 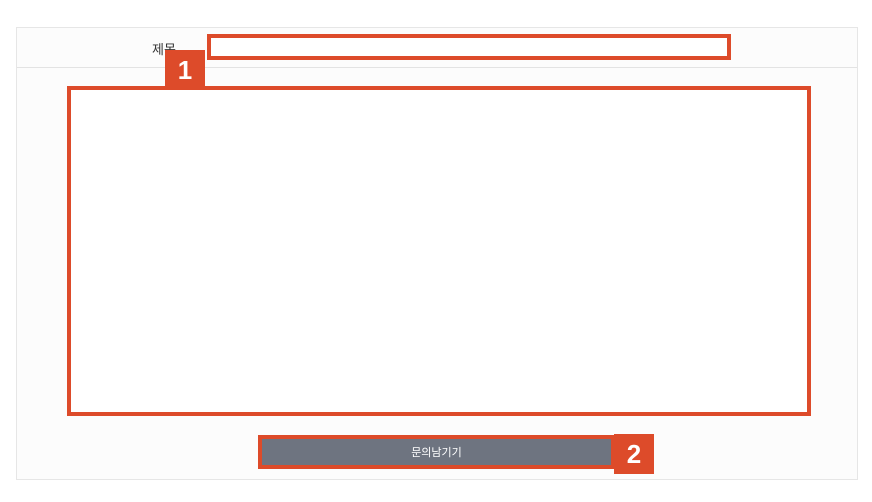 I want to click on submit-inquiry-button: 문의남기기, so click(x=436, y=452).